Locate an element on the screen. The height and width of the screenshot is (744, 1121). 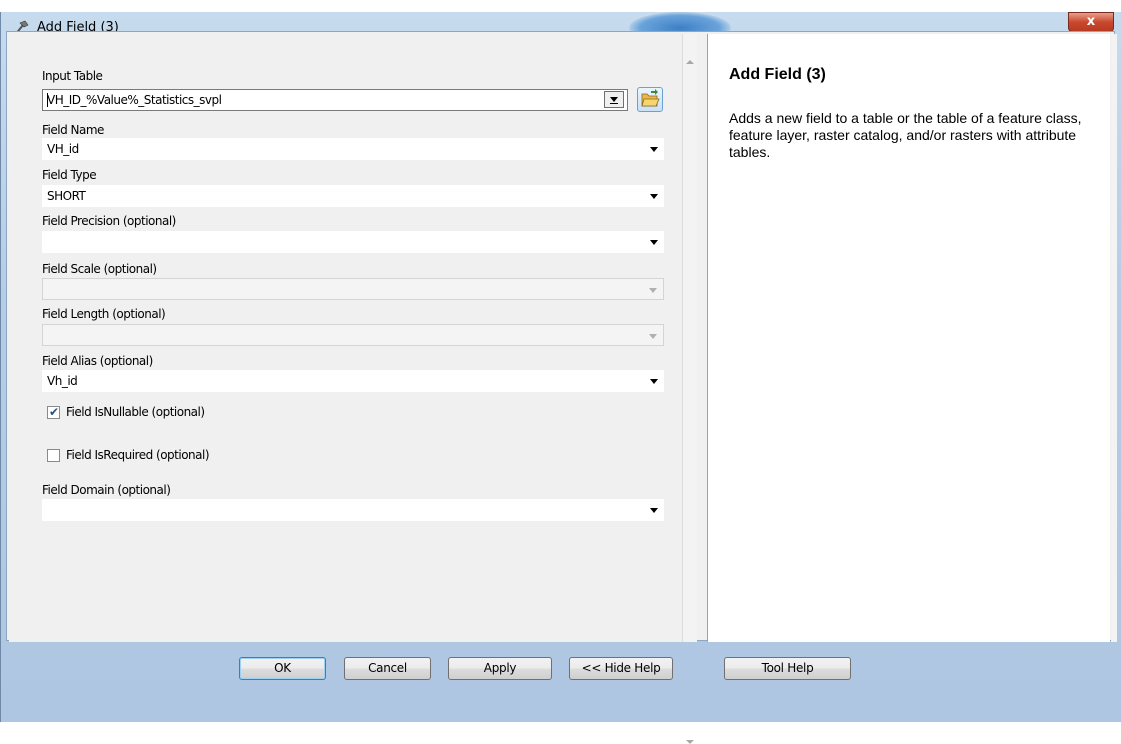
is-required-checkbox is located at coordinates (53, 455).